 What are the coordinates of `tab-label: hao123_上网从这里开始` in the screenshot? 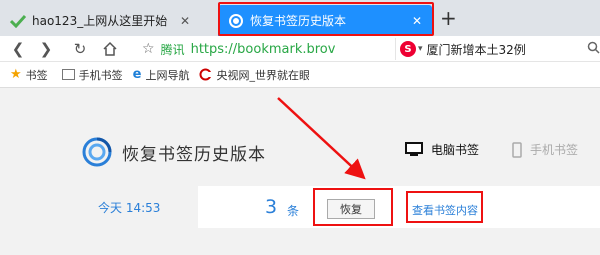 It's located at (100, 21).